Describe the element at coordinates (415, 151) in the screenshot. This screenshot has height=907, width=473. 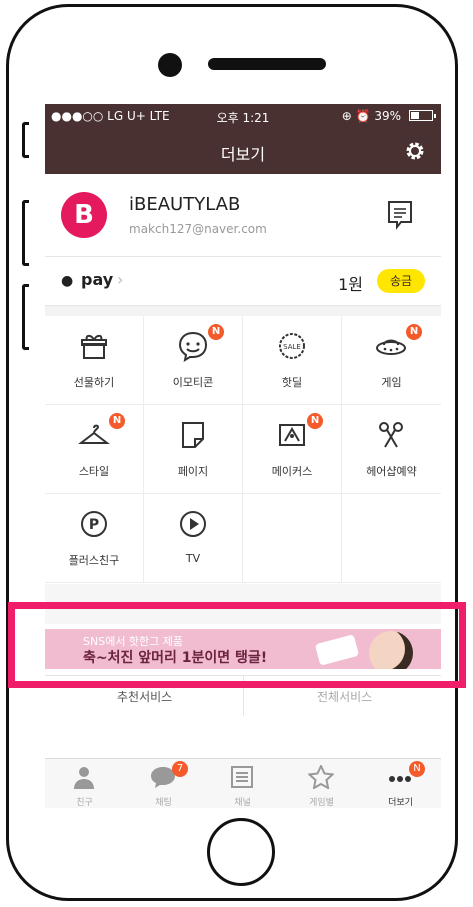
I see `gear-icon` at that location.